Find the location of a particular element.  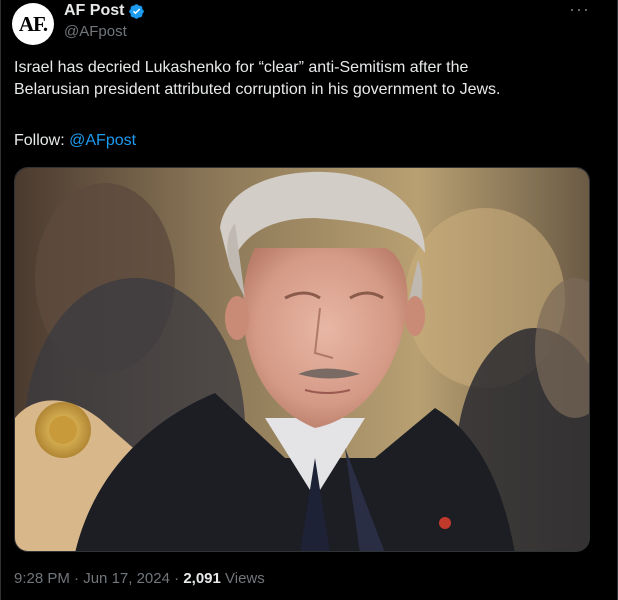

name-row: AF Post is located at coordinates (104, 11).